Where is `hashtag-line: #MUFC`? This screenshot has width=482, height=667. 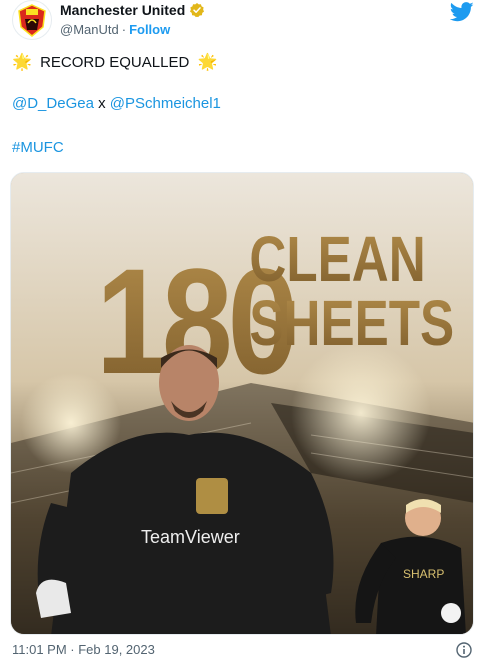
hashtag-line: #MUFC is located at coordinates (38, 148).